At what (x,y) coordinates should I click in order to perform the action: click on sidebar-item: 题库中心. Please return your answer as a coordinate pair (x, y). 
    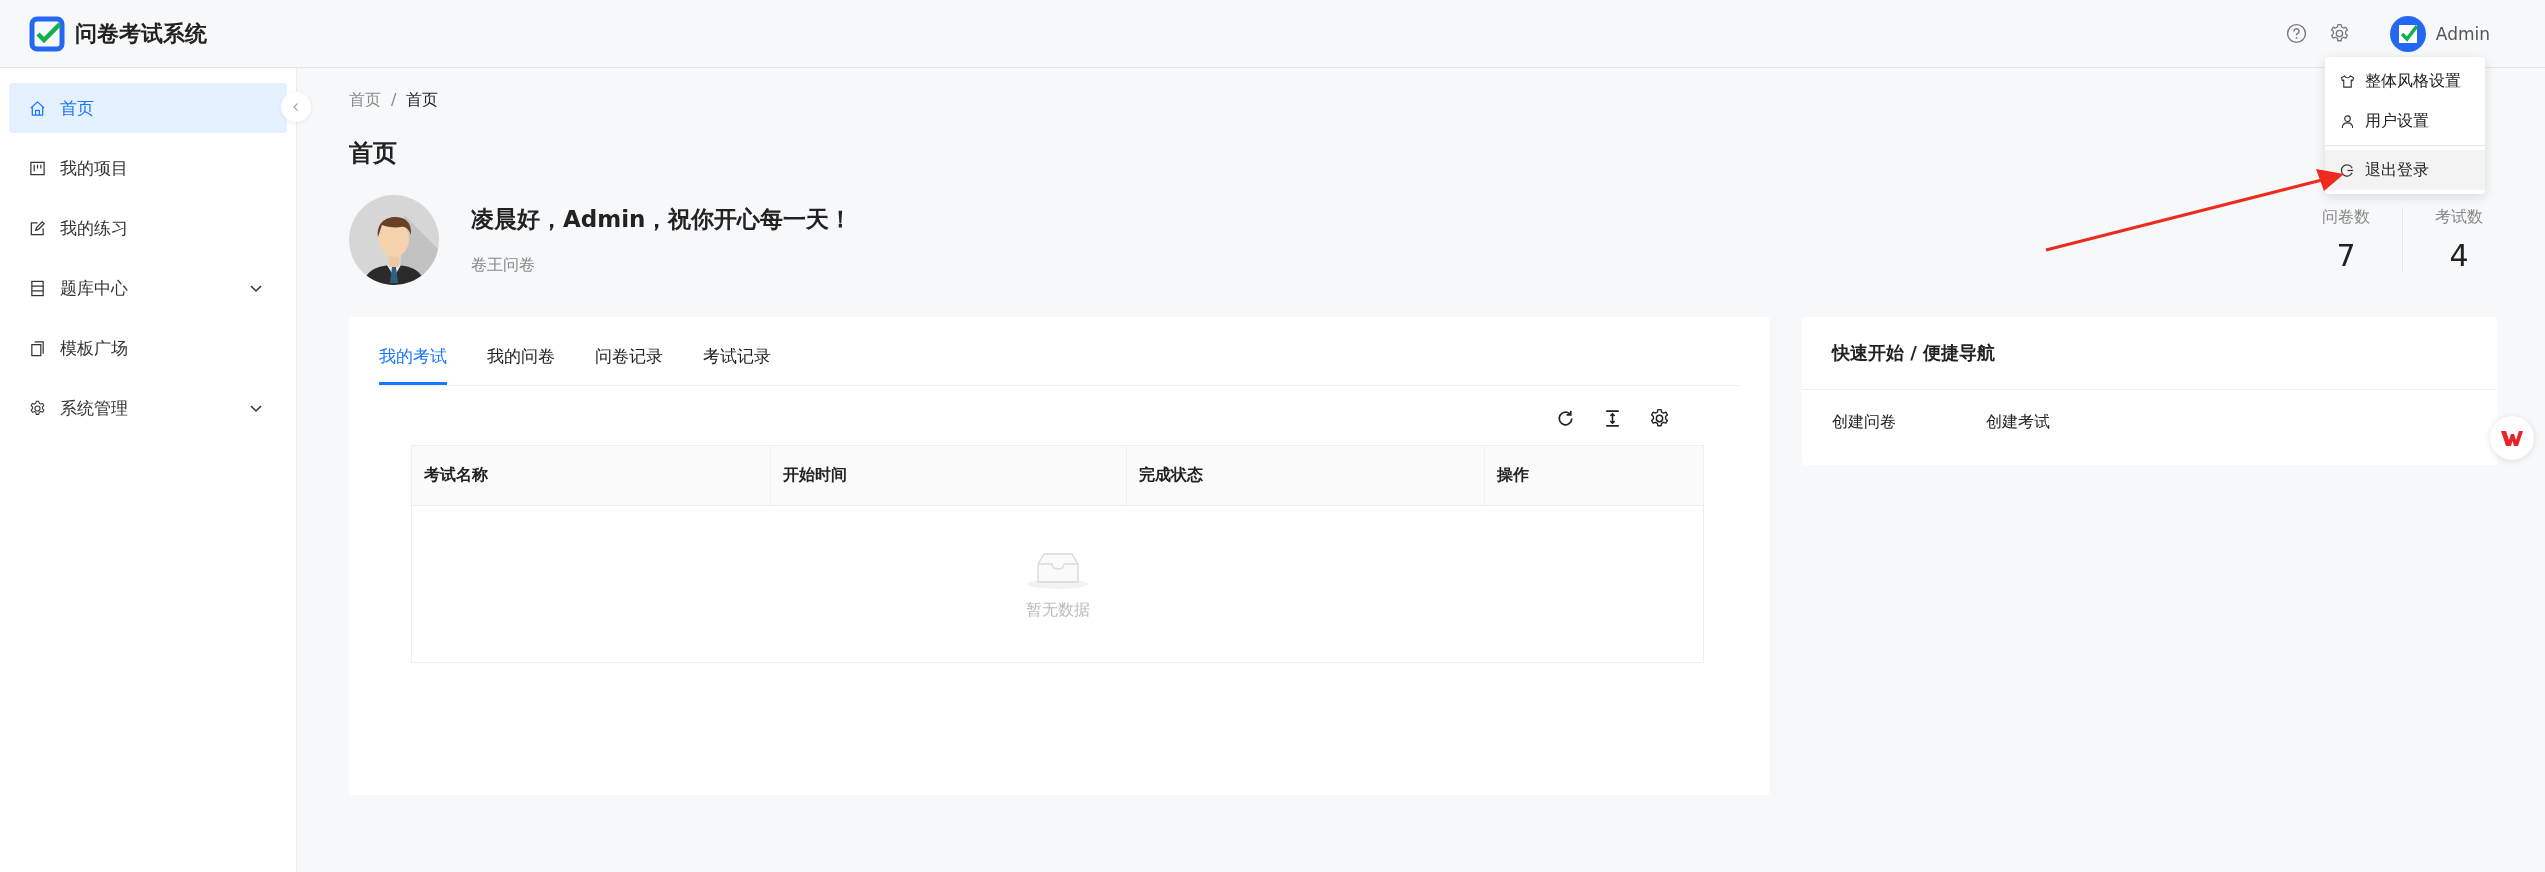
    Looking at the image, I should click on (148, 288).